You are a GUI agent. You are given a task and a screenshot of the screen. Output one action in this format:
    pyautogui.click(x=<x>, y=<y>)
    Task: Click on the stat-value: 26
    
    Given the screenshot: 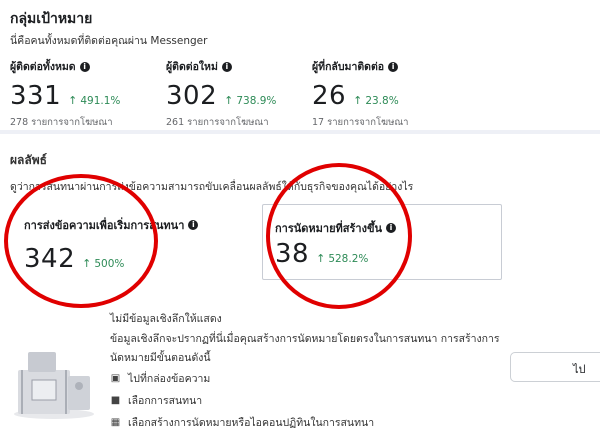 What is the action you would take?
    pyautogui.click(x=329, y=96)
    